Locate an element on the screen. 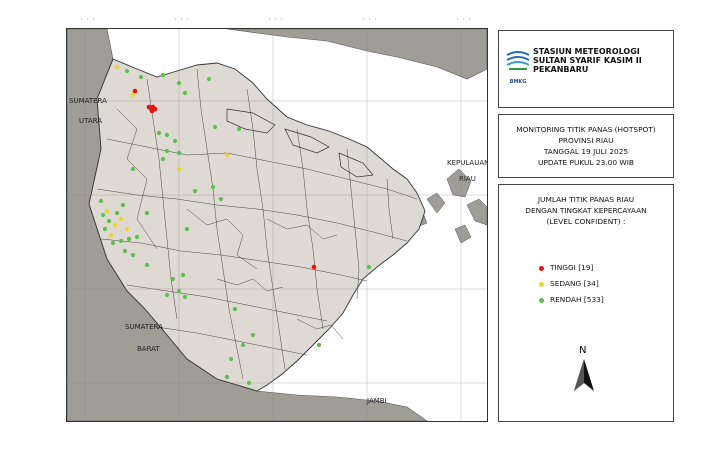 This screenshot has width=728, height=450. title-line3: TANGGAL 19 JULI 2025 is located at coordinates (586, 151).